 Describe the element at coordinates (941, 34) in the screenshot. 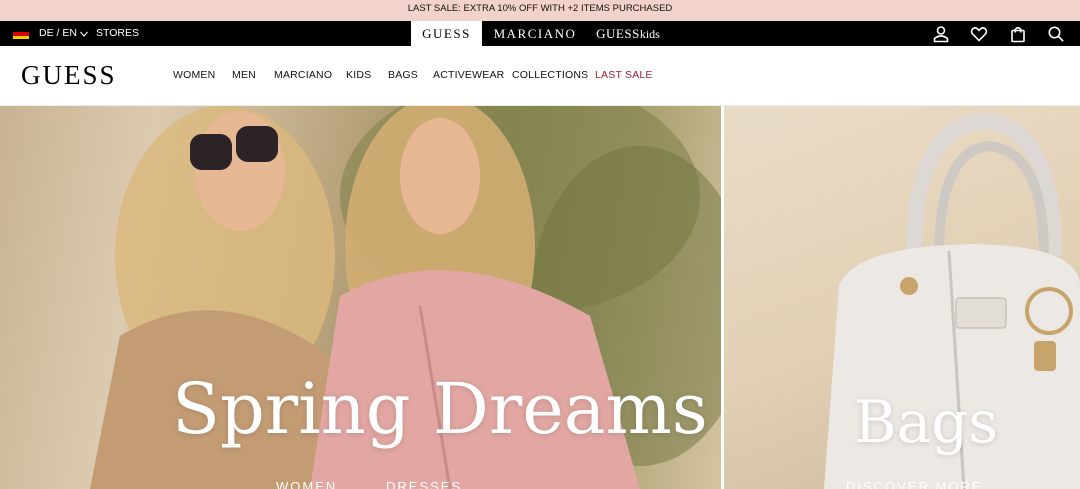

I see `account-icon` at that location.